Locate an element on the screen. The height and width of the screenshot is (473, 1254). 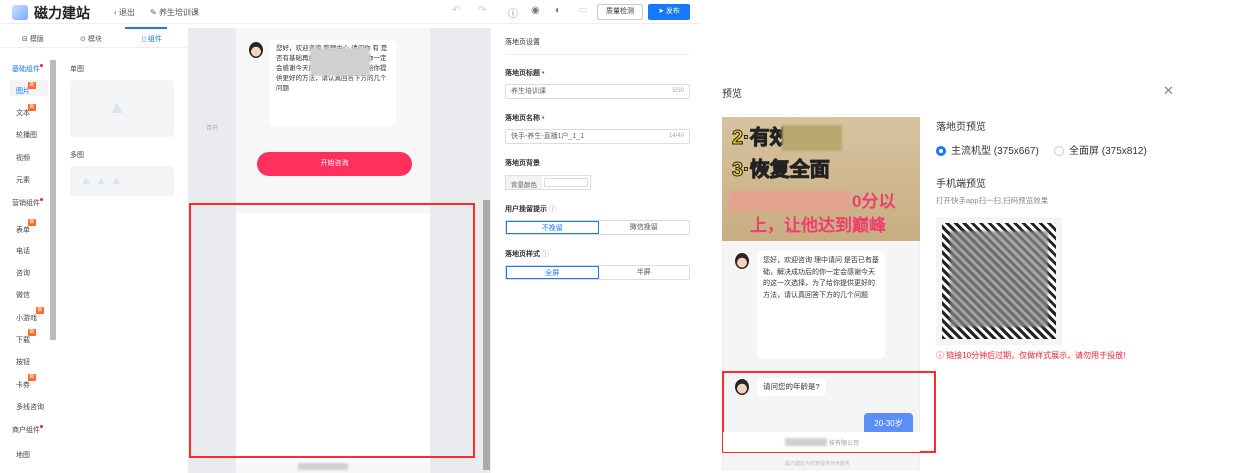
nav-label: 卡券 is located at coordinates (23, 385).